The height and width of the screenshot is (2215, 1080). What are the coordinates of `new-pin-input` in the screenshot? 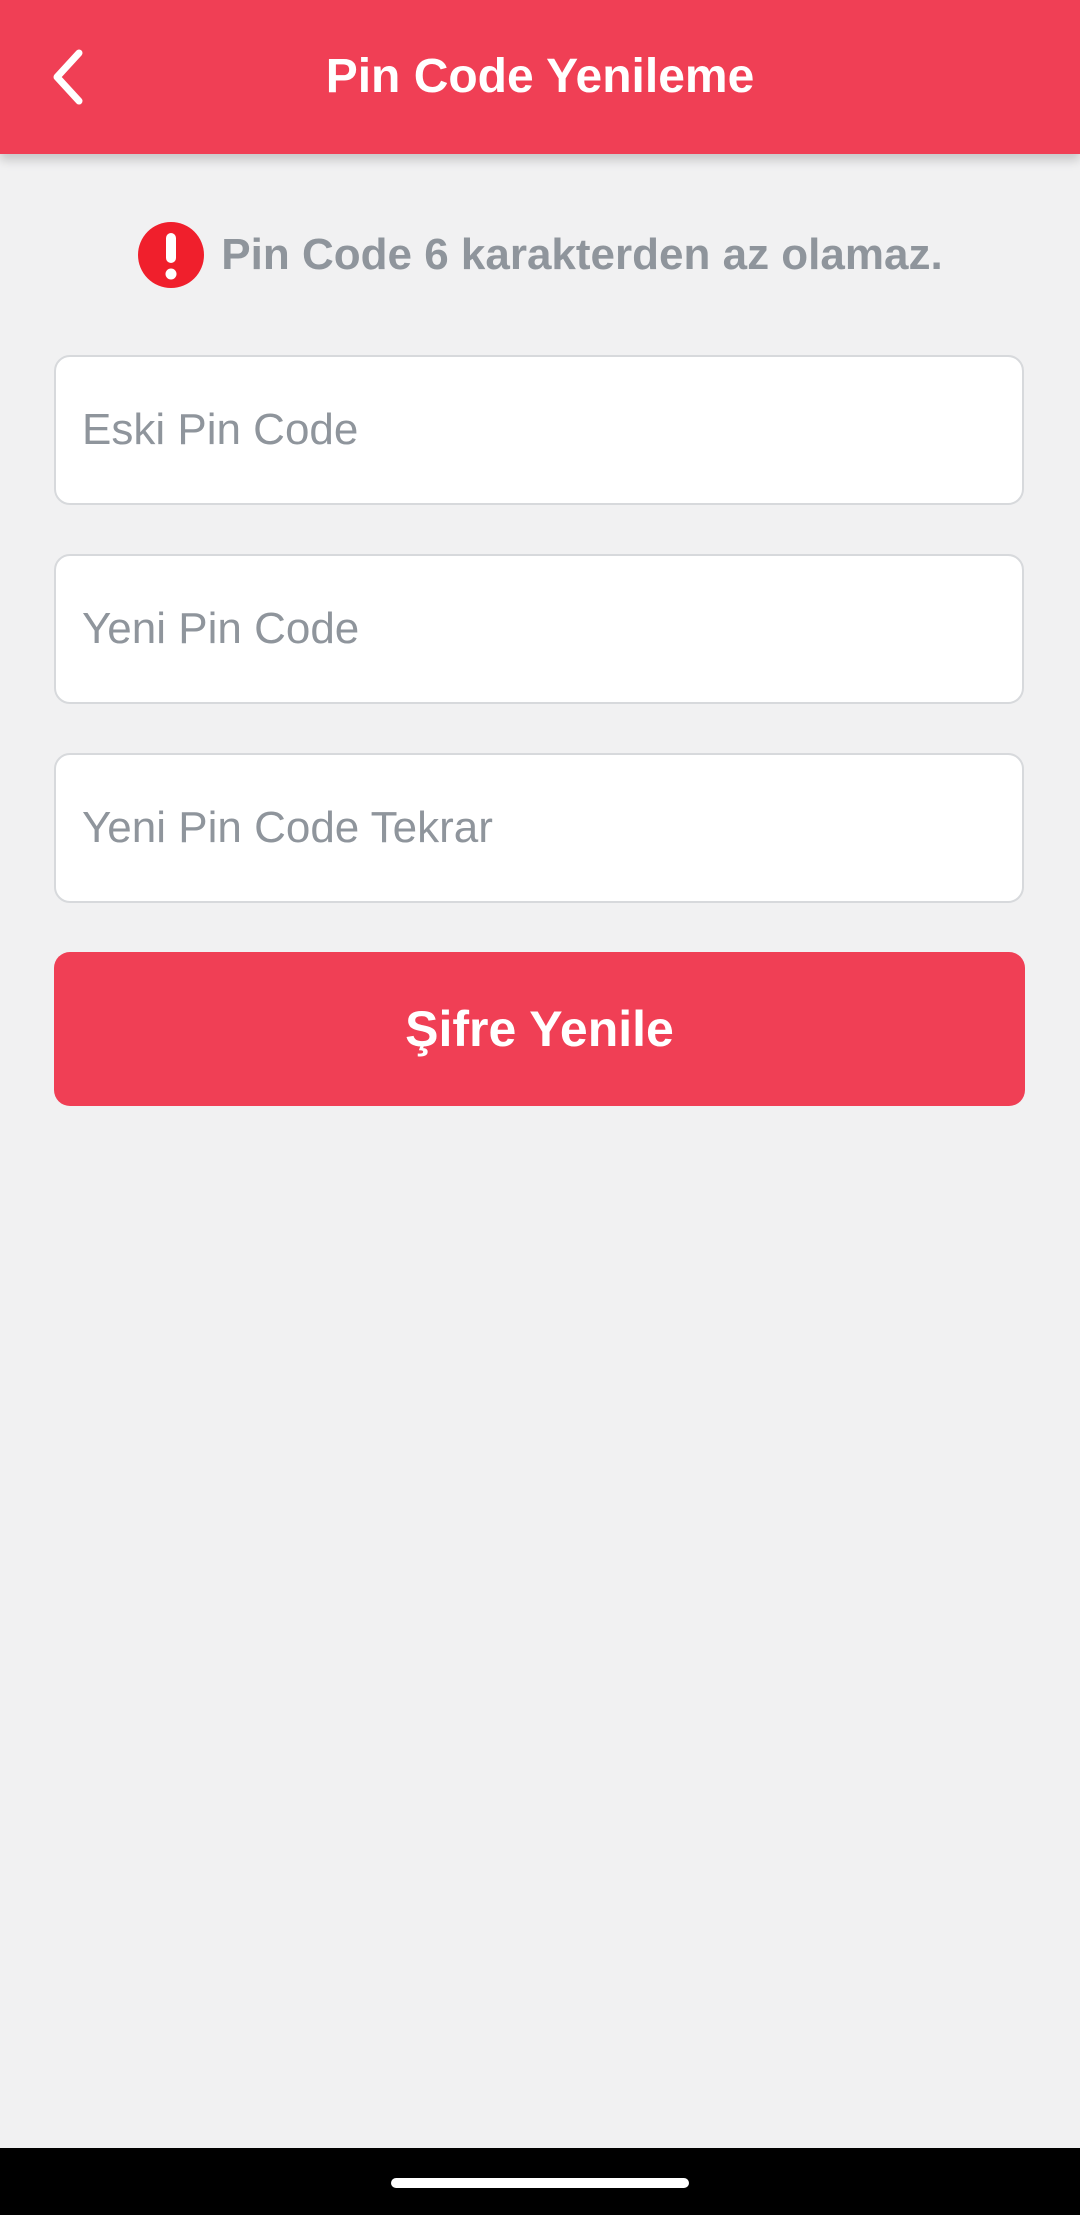 It's located at (551, 629).